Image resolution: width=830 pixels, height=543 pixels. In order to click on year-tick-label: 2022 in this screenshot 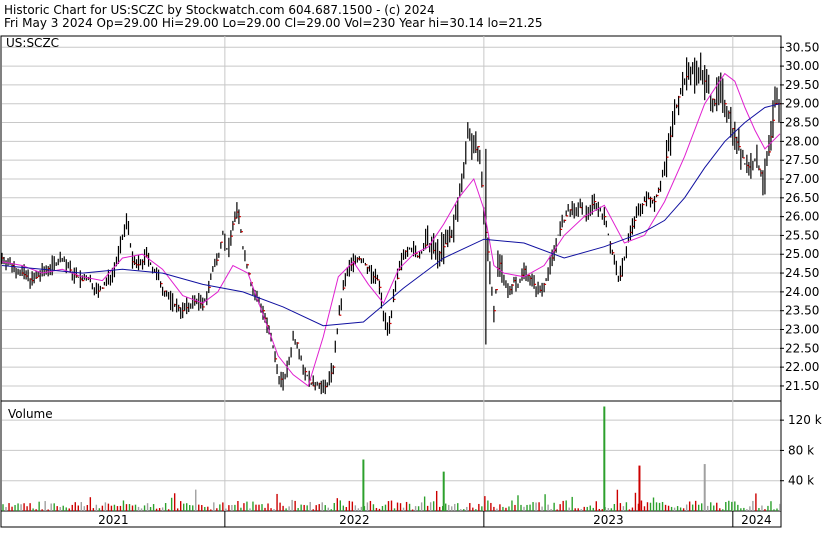, I will do `click(354, 520)`.